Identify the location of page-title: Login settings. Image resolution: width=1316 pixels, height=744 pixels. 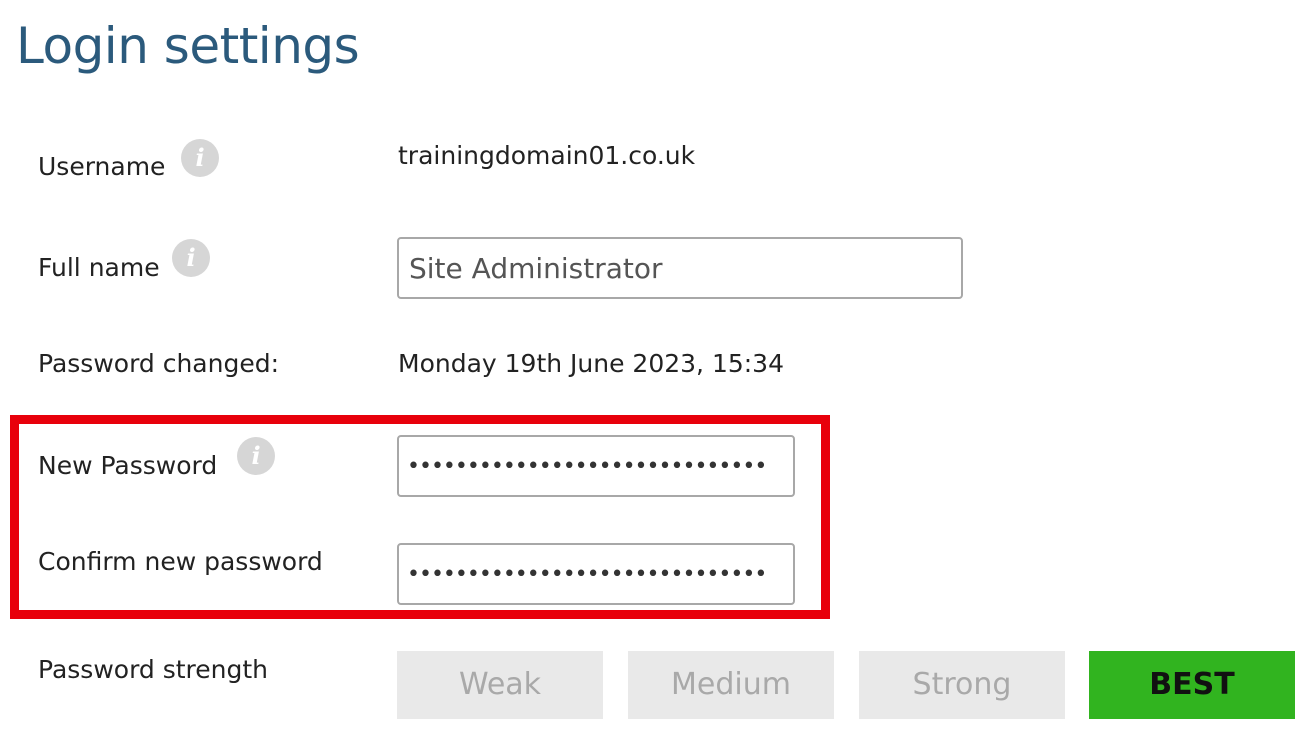
(188, 46).